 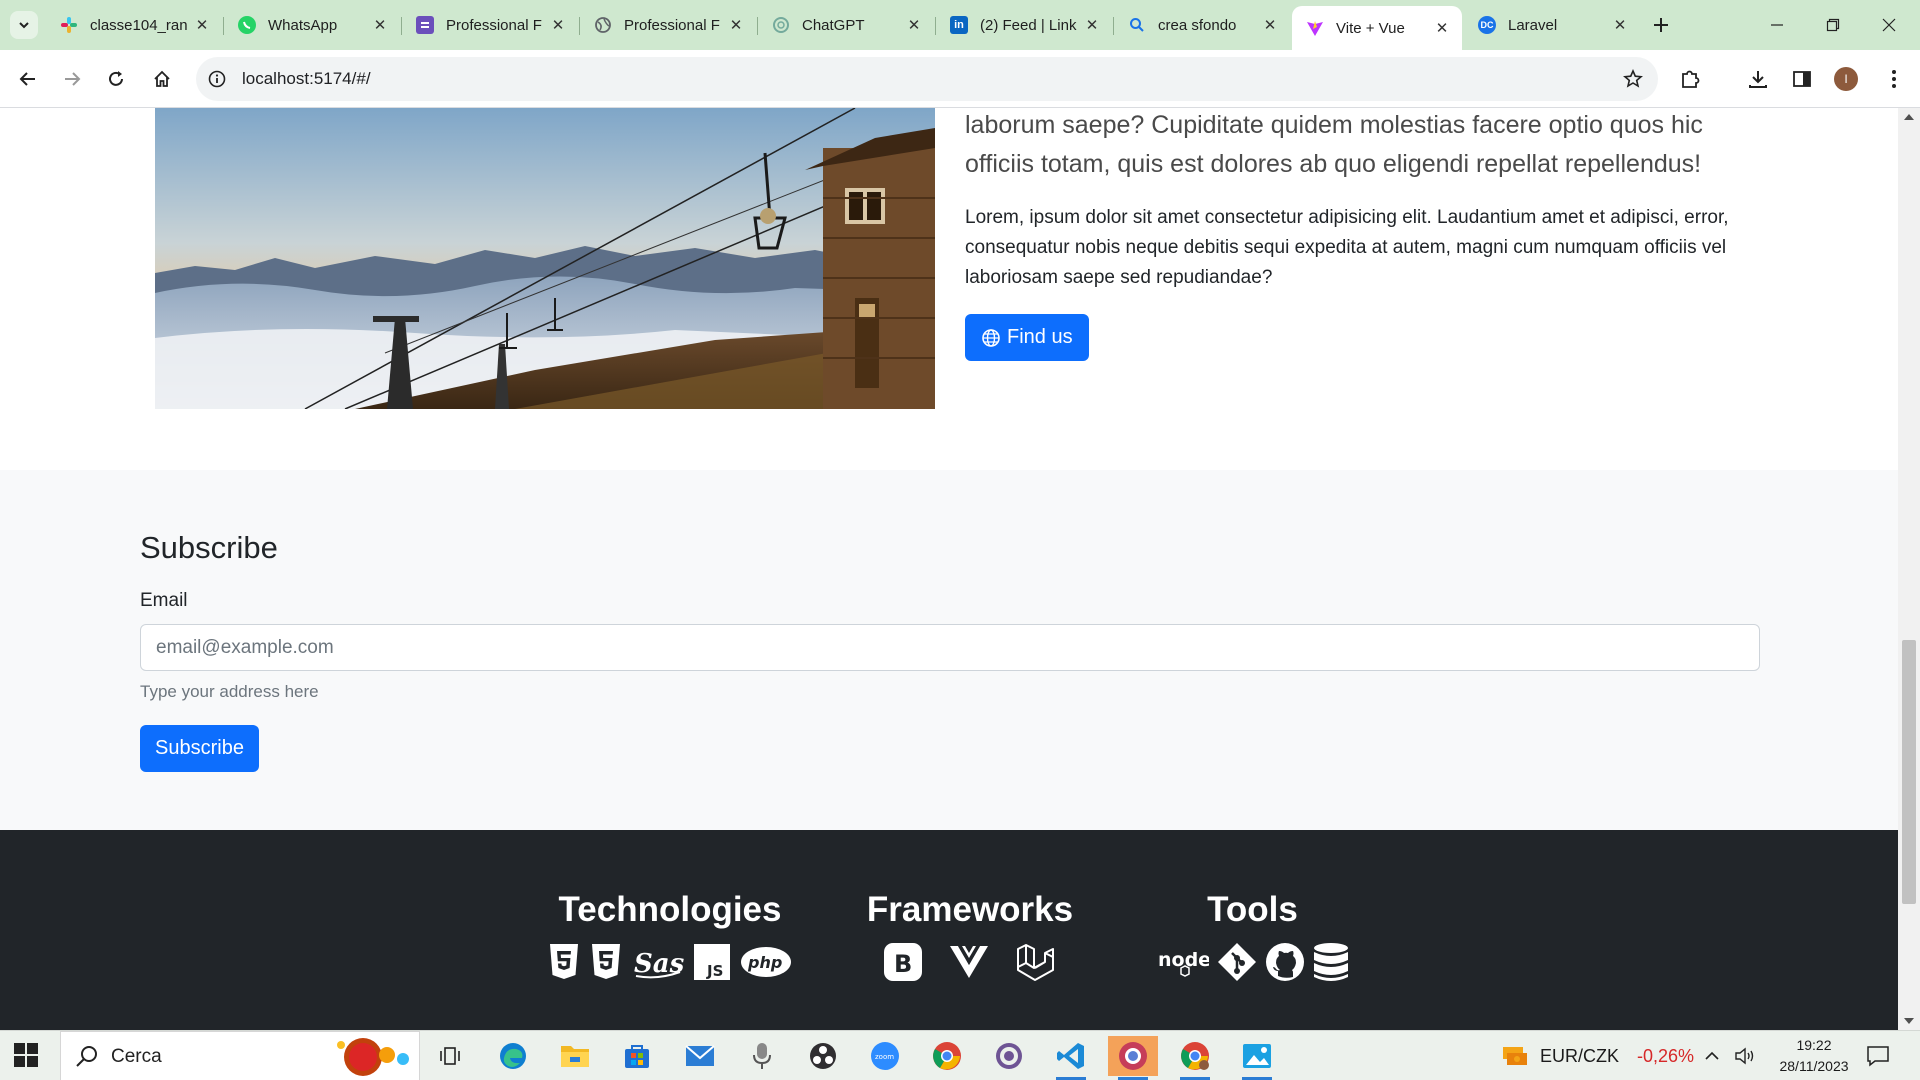 What do you see at coordinates (1183, 960) in the screenshot?
I see `svg-text: node` at bounding box center [1183, 960].